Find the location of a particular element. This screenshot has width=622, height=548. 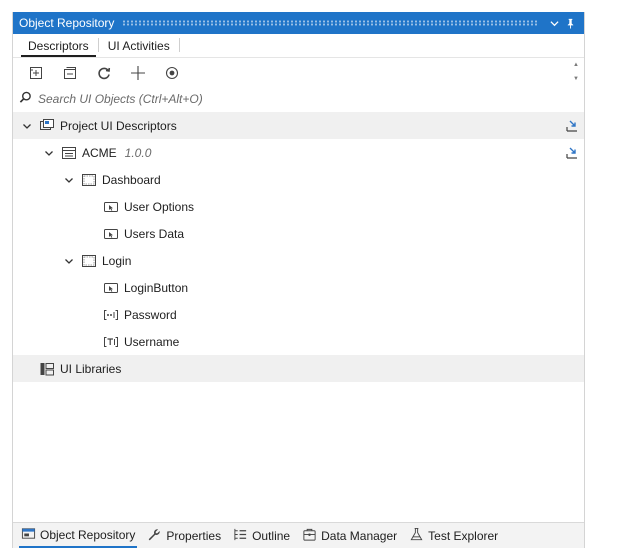

tree-node-label: ACME is located at coordinates (99, 152).